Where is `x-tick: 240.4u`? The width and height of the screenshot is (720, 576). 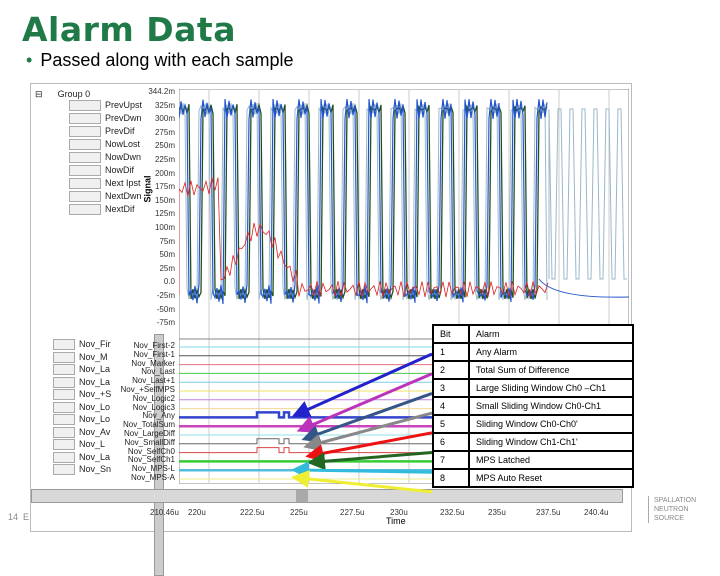
x-tick: 240.4u is located at coordinates (596, 512).